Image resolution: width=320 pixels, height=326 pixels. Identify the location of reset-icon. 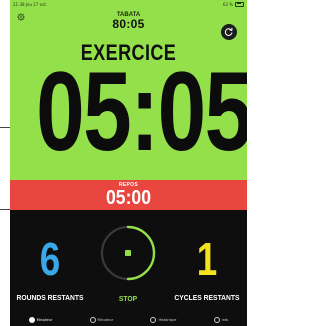
(228, 31).